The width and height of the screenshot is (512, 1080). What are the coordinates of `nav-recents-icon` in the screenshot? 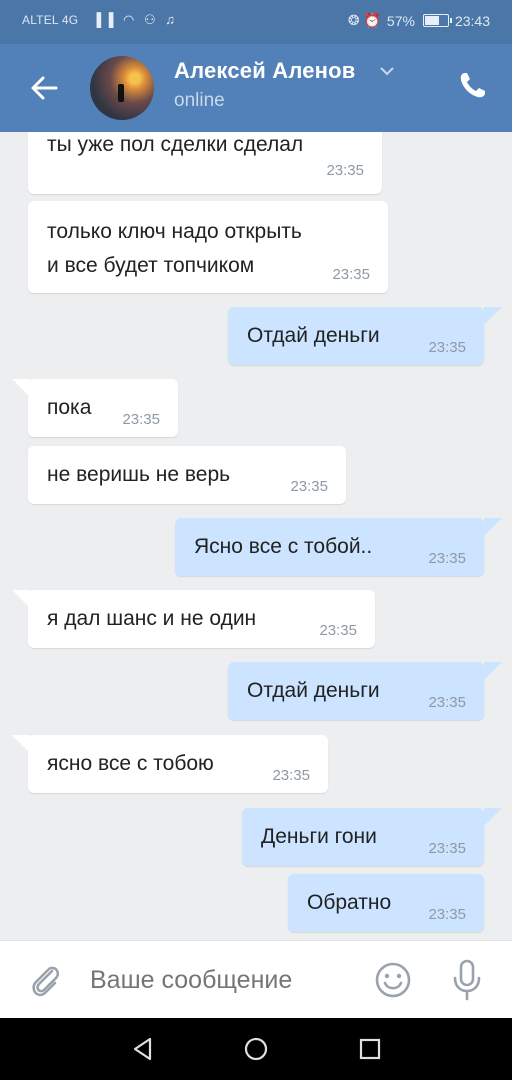 It's located at (370, 1049).